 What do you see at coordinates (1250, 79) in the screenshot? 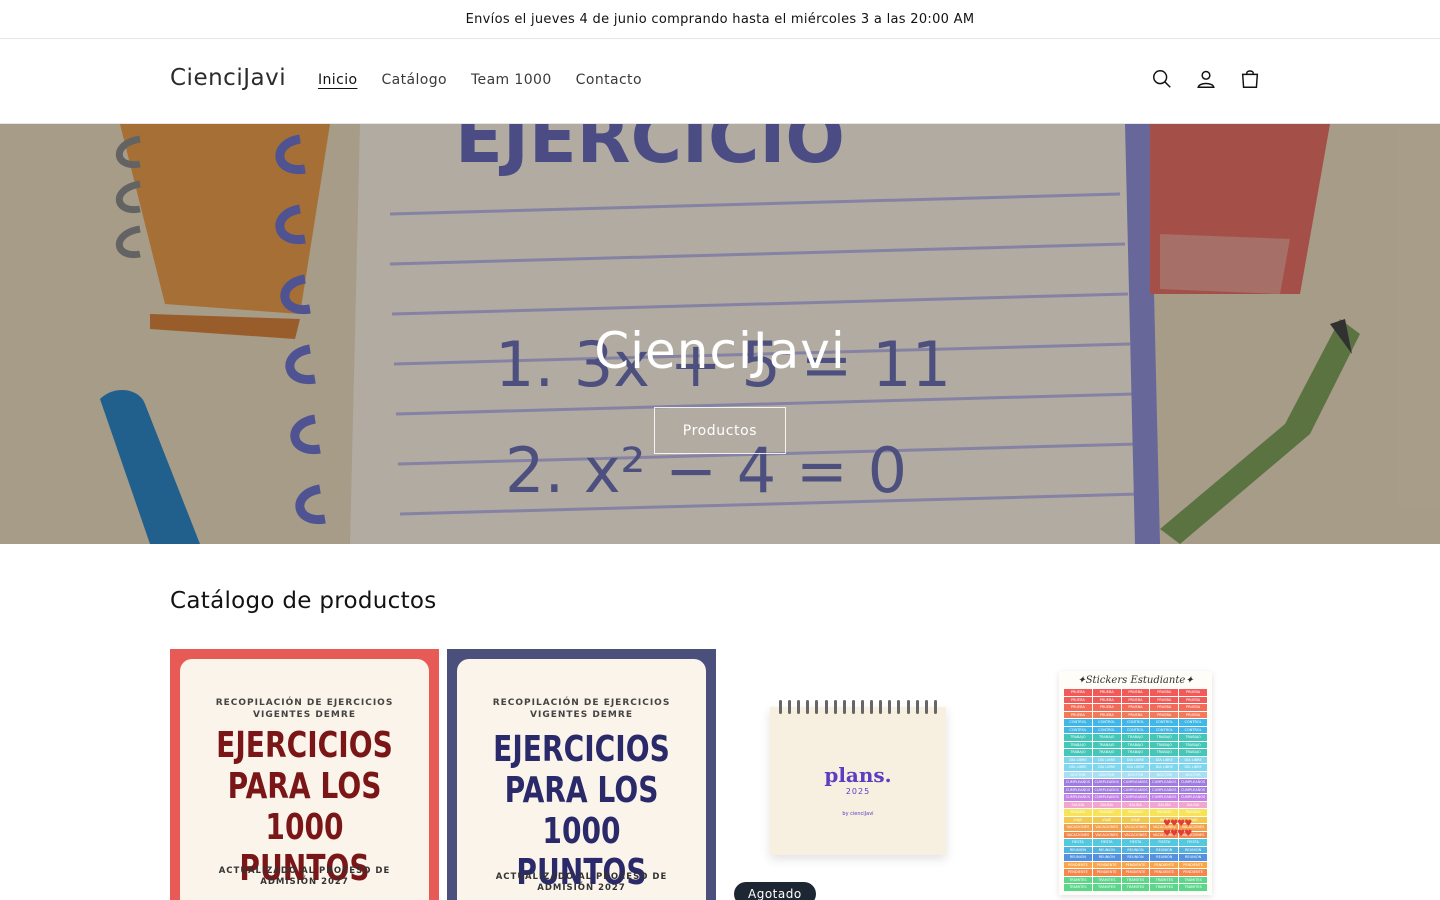
I see `cart-icon` at bounding box center [1250, 79].